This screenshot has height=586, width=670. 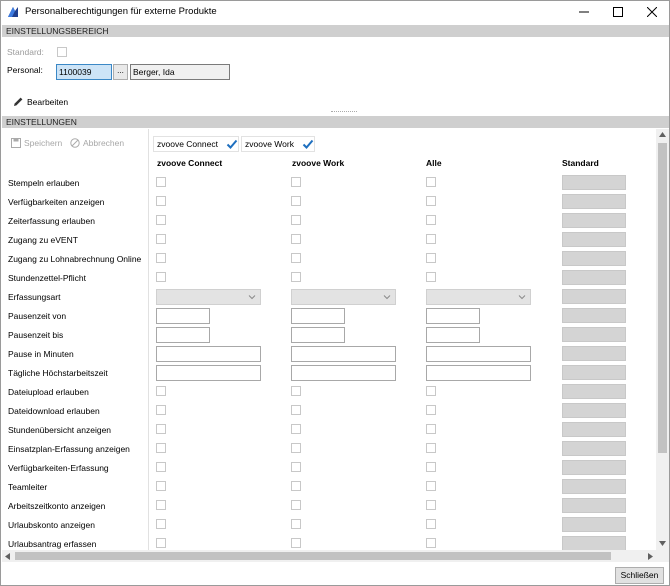 What do you see at coordinates (662, 134) in the screenshot?
I see `scroll-up-icon` at bounding box center [662, 134].